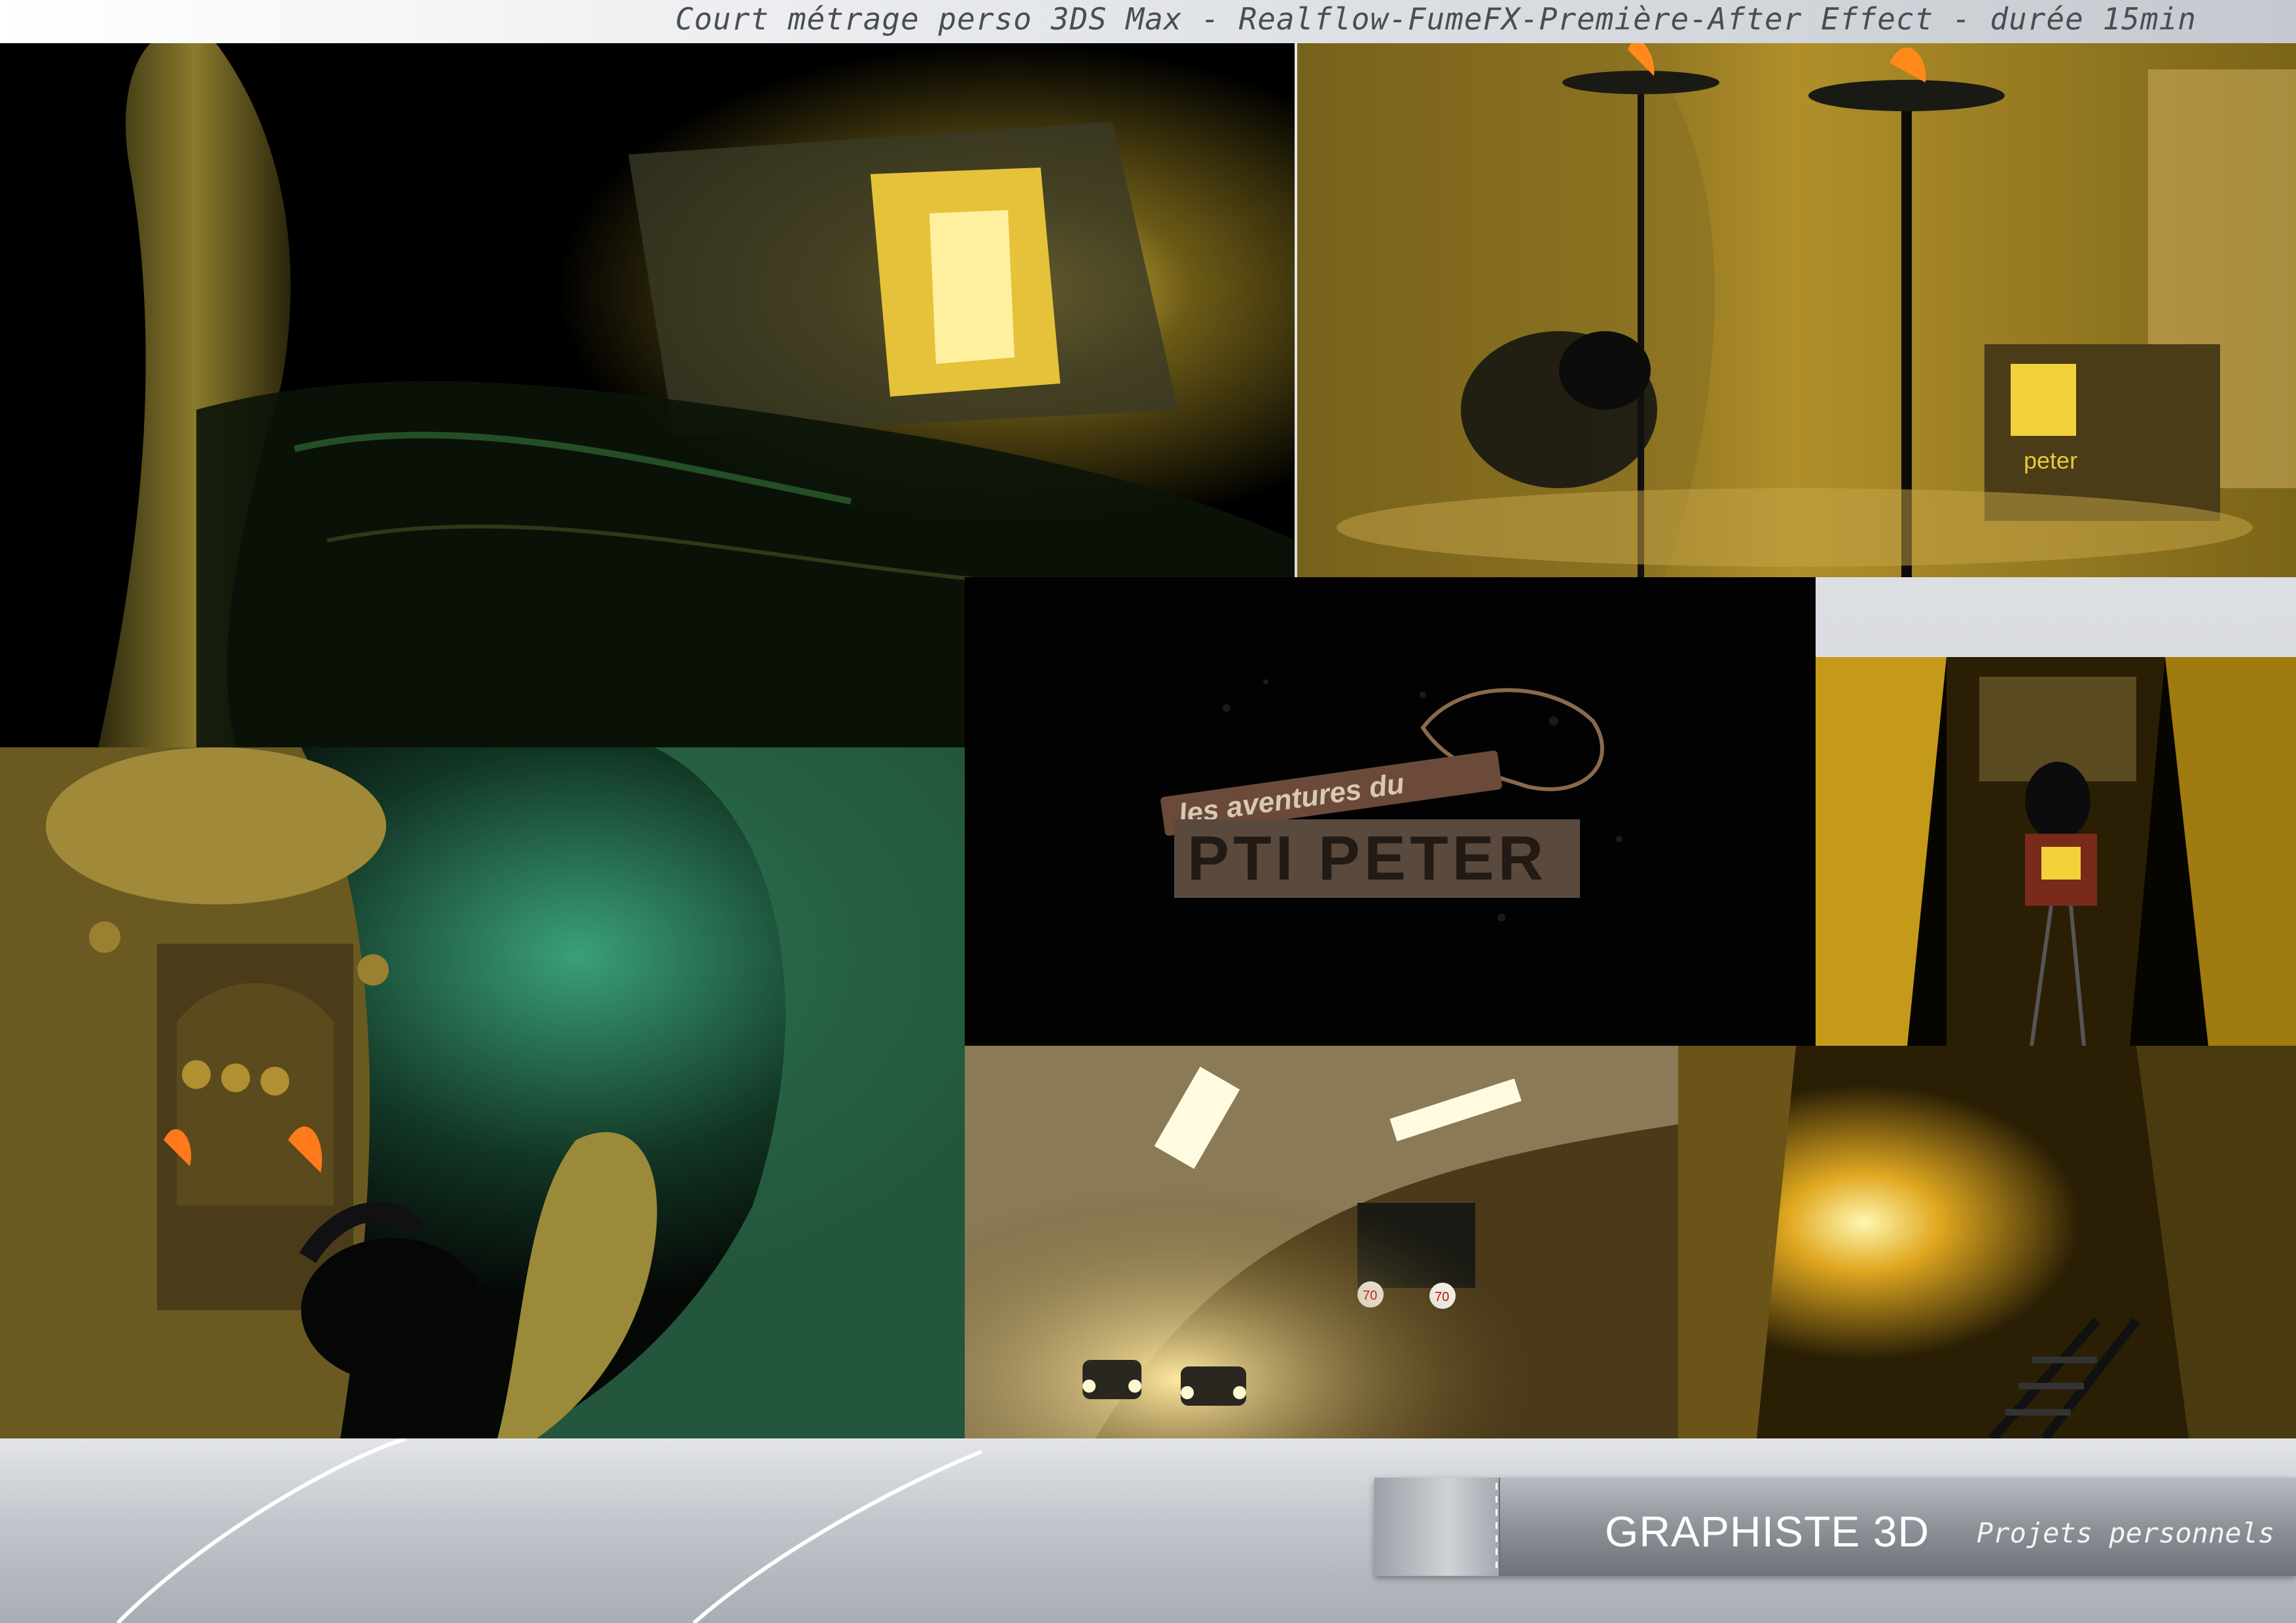 This screenshot has height=1623, width=2296. I want to click on glowing-mine-image, so click(1987, 1242).